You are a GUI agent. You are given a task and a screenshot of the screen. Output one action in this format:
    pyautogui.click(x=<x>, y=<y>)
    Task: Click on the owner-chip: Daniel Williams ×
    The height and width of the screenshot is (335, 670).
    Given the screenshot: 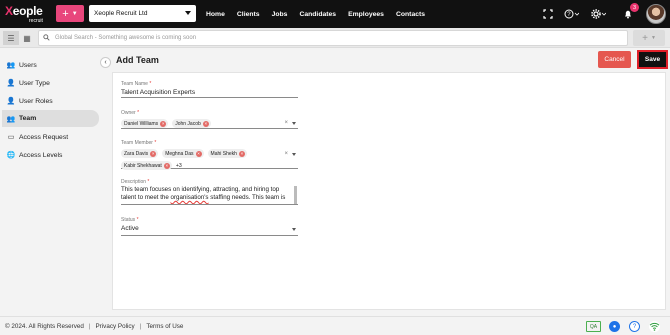 What is the action you would take?
    pyautogui.click(x=145, y=123)
    